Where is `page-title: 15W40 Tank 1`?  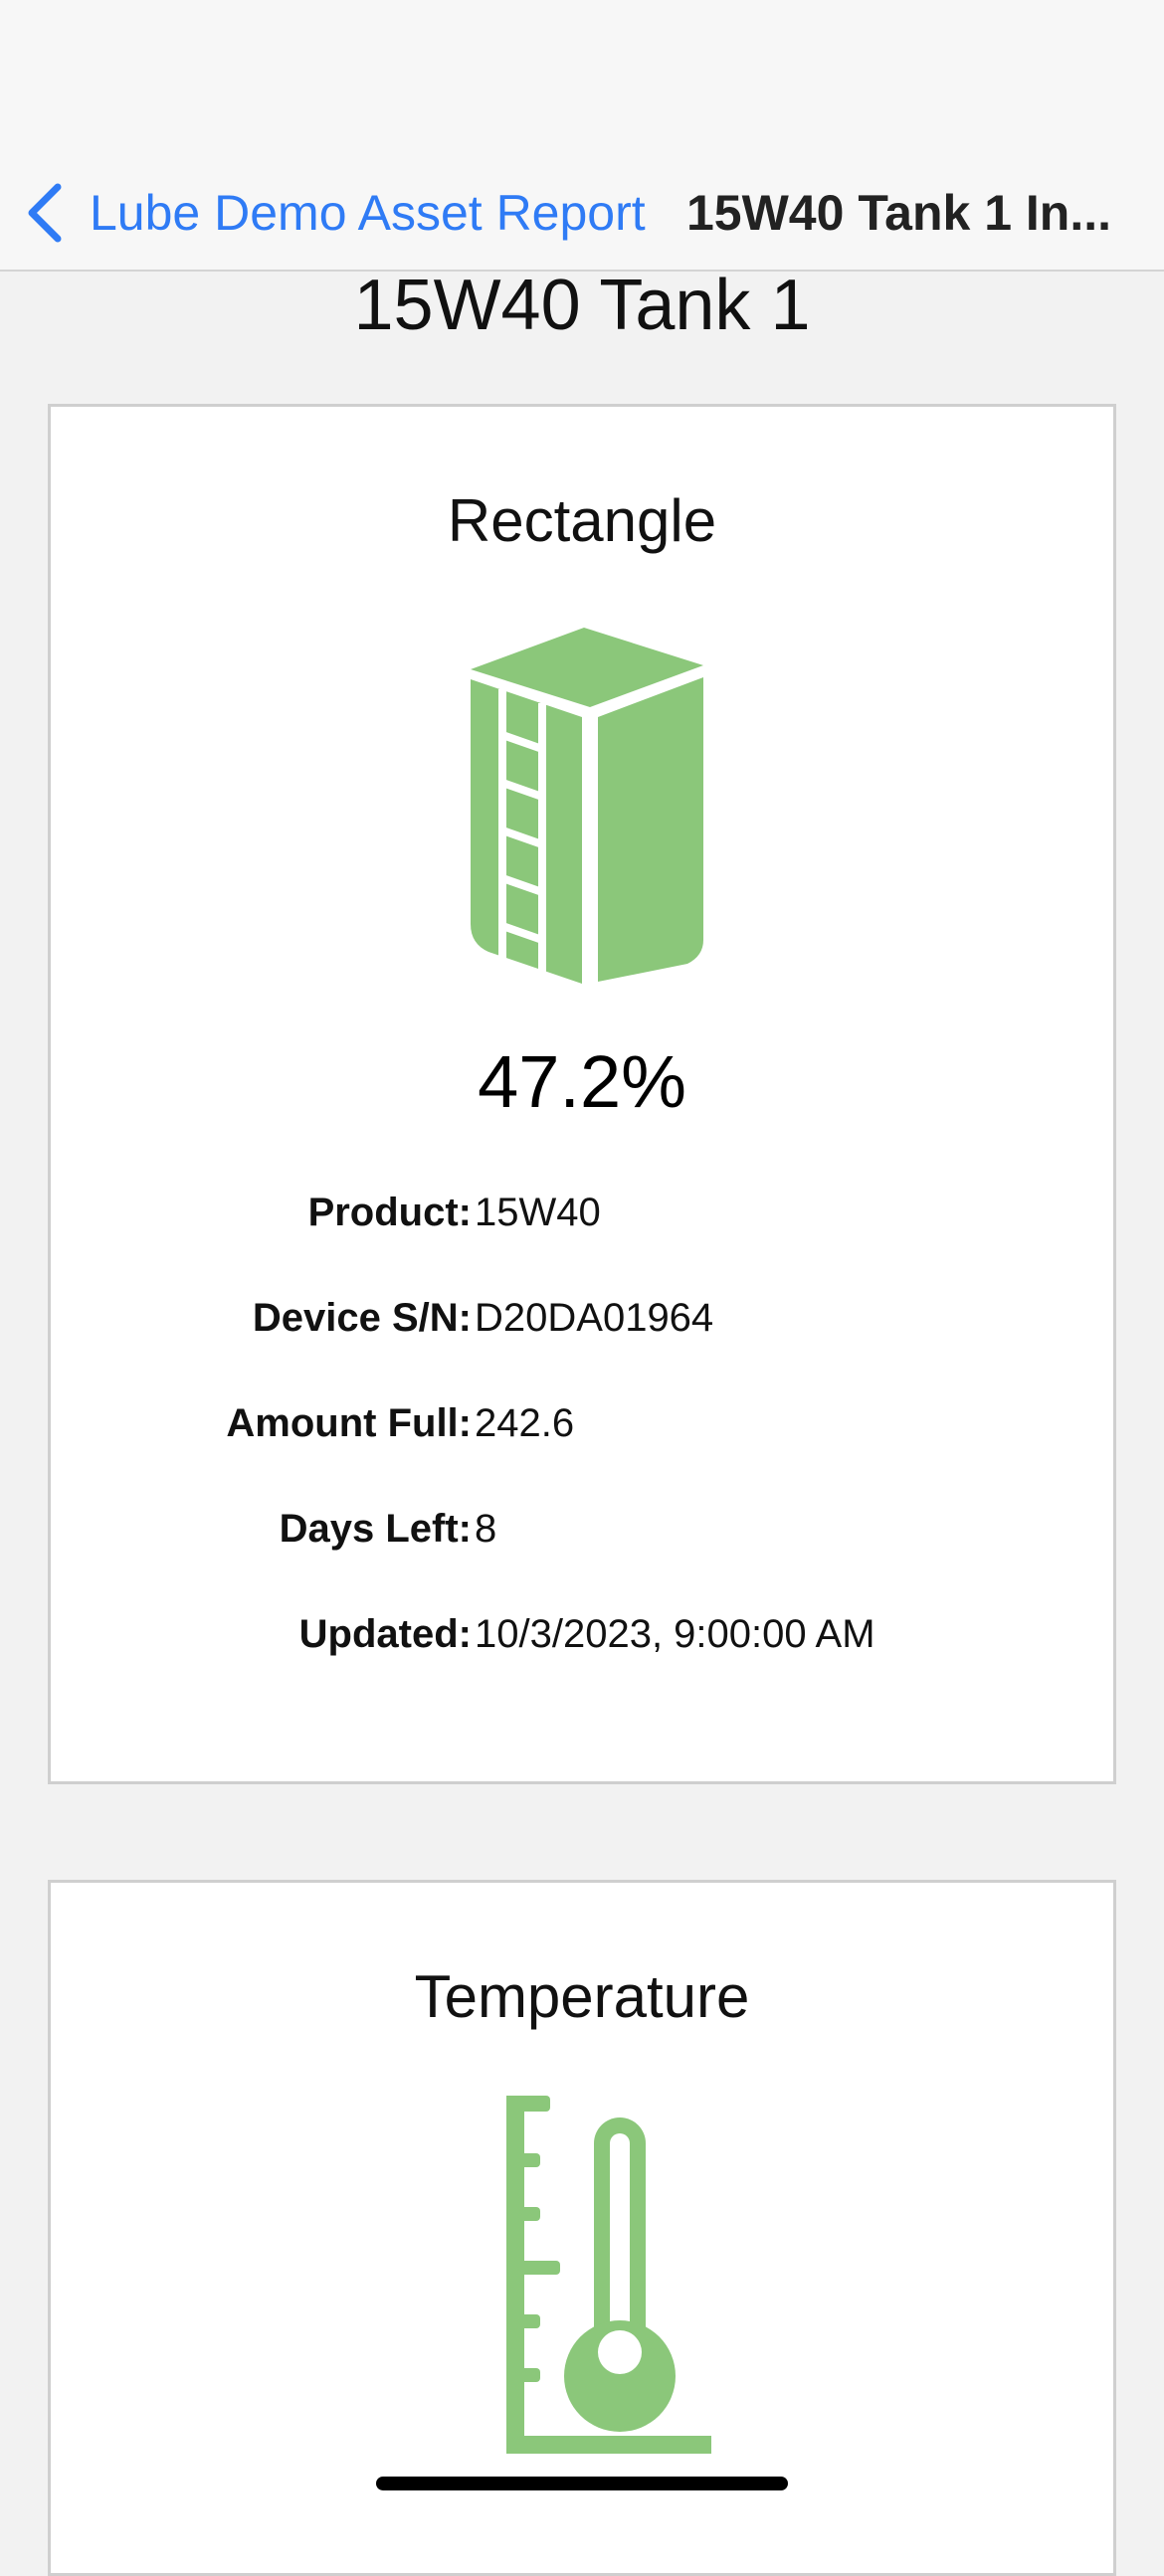 page-title: 15W40 Tank 1 is located at coordinates (582, 305).